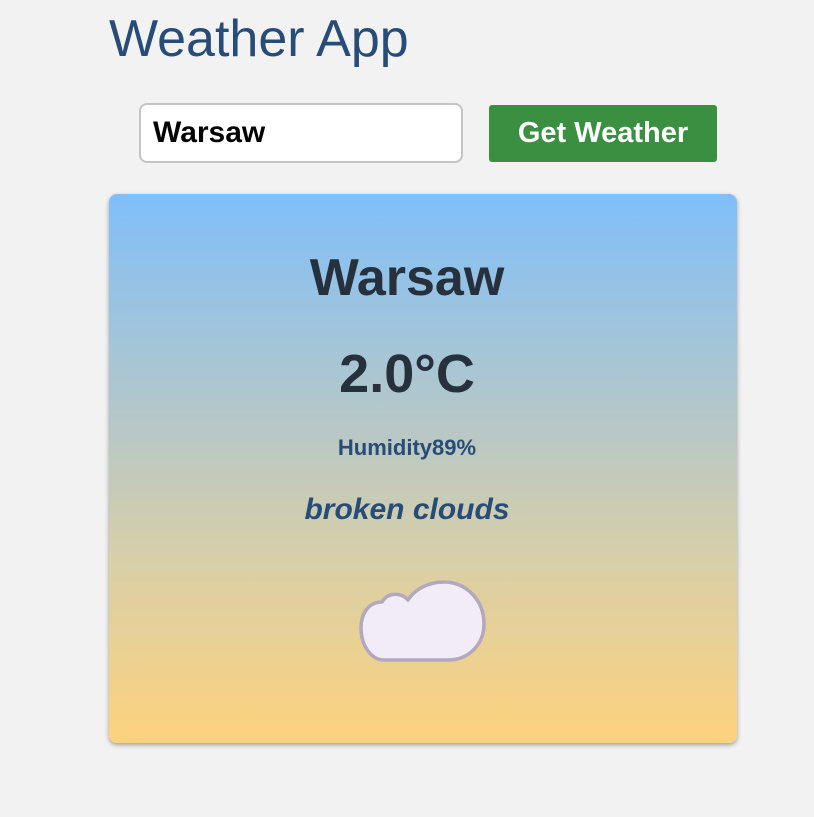  Describe the element at coordinates (603, 133) in the screenshot. I see `get-weather-button: Get Weather` at that location.